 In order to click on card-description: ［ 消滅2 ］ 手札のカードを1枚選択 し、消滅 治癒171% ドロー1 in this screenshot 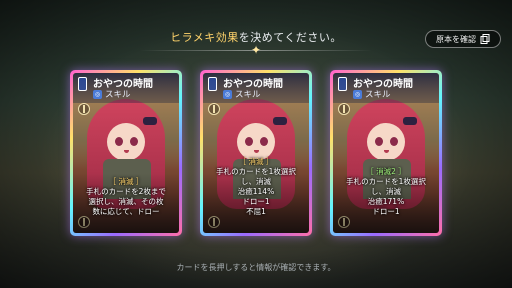, I will do `click(386, 192)`.